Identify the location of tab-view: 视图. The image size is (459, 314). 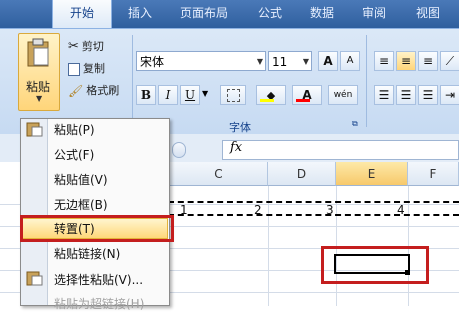
(428, 14).